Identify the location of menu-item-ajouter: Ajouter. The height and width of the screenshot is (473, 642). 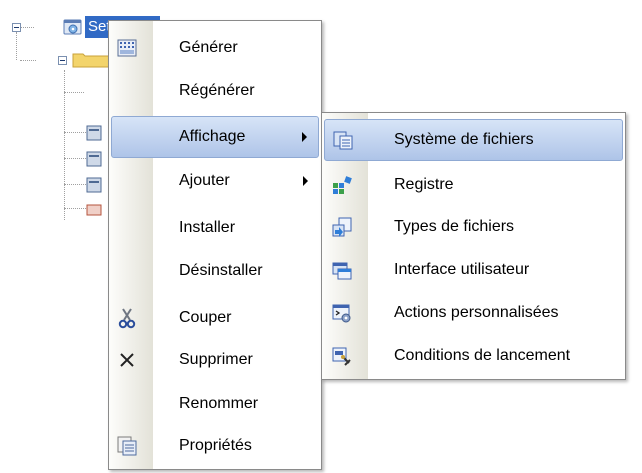
(215, 181).